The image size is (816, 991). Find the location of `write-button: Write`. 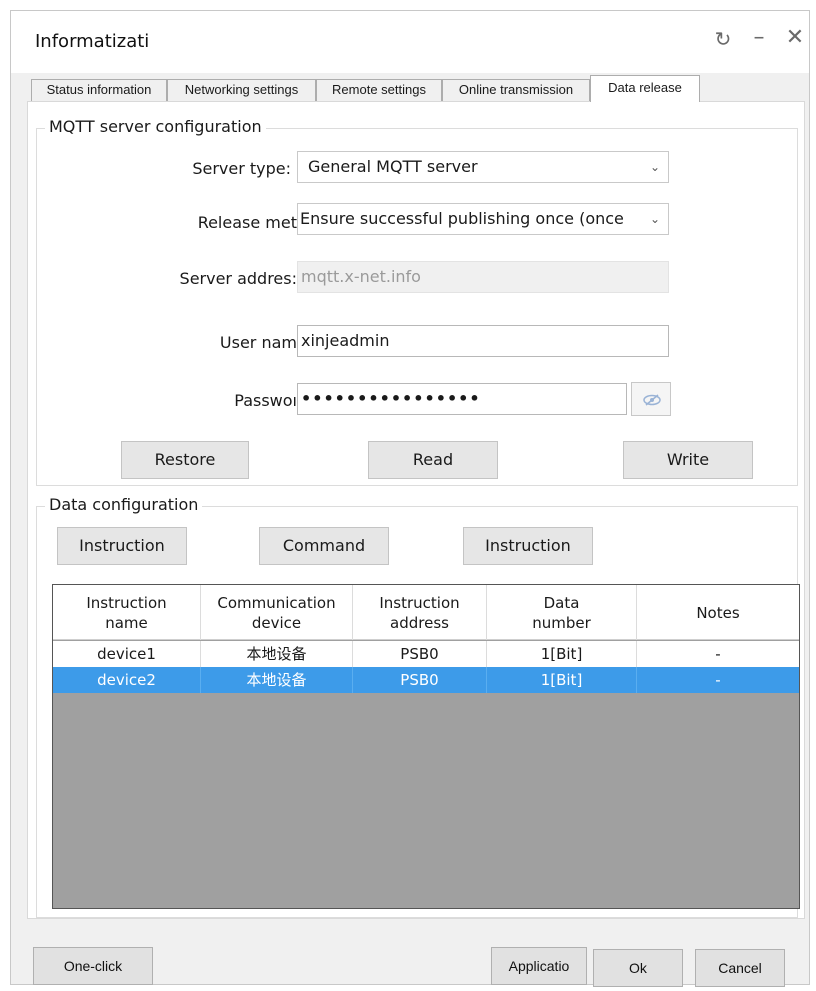

write-button: Write is located at coordinates (688, 460).